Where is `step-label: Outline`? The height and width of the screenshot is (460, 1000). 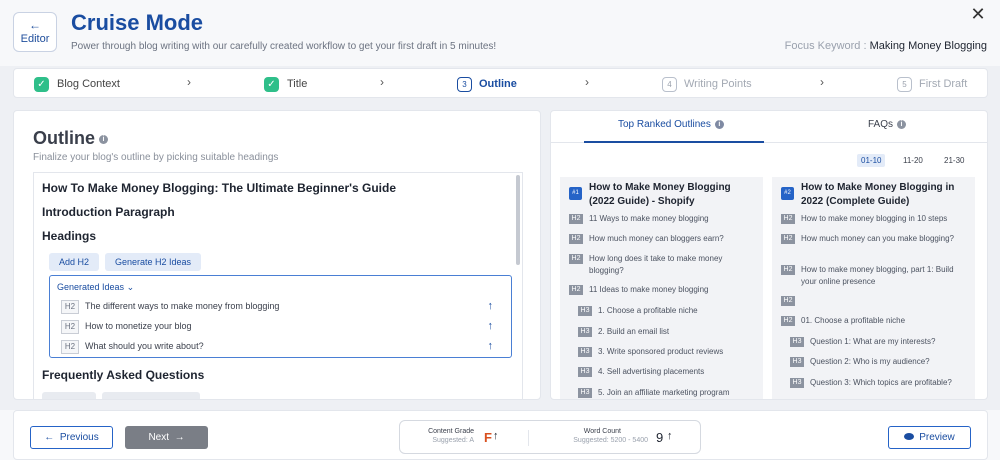 step-label: Outline is located at coordinates (498, 84).